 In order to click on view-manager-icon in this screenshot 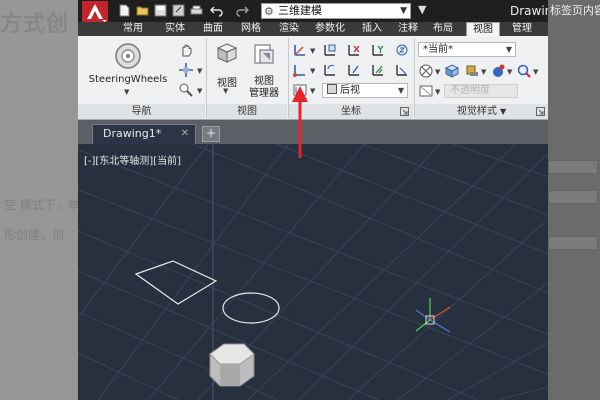, I will do `click(264, 54)`.